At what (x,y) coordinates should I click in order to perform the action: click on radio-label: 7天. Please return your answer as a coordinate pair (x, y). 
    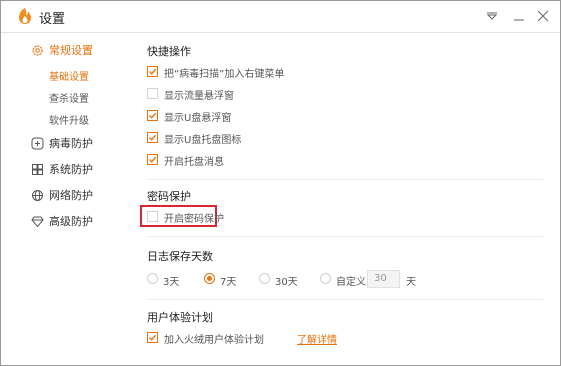
    Looking at the image, I should click on (228, 282).